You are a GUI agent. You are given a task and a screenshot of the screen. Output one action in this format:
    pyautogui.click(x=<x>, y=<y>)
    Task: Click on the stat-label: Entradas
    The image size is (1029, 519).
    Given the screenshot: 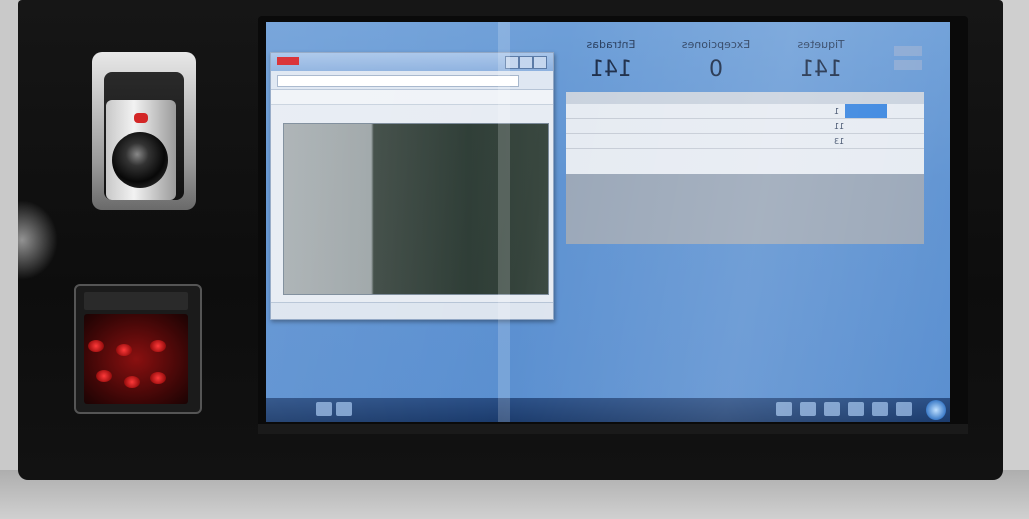 What is the action you would take?
    pyautogui.click(x=611, y=44)
    